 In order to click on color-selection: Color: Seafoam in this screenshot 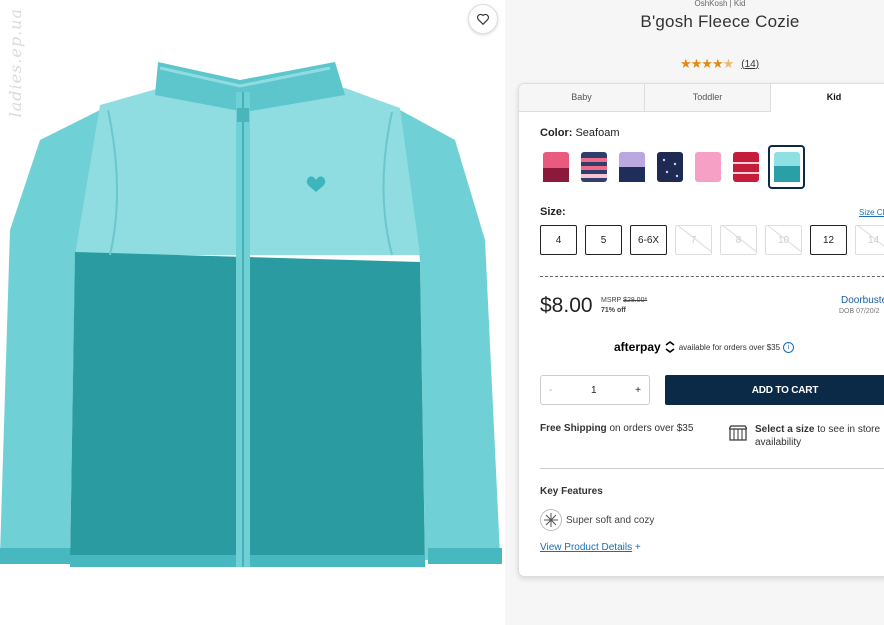, I will do `click(579, 133)`.